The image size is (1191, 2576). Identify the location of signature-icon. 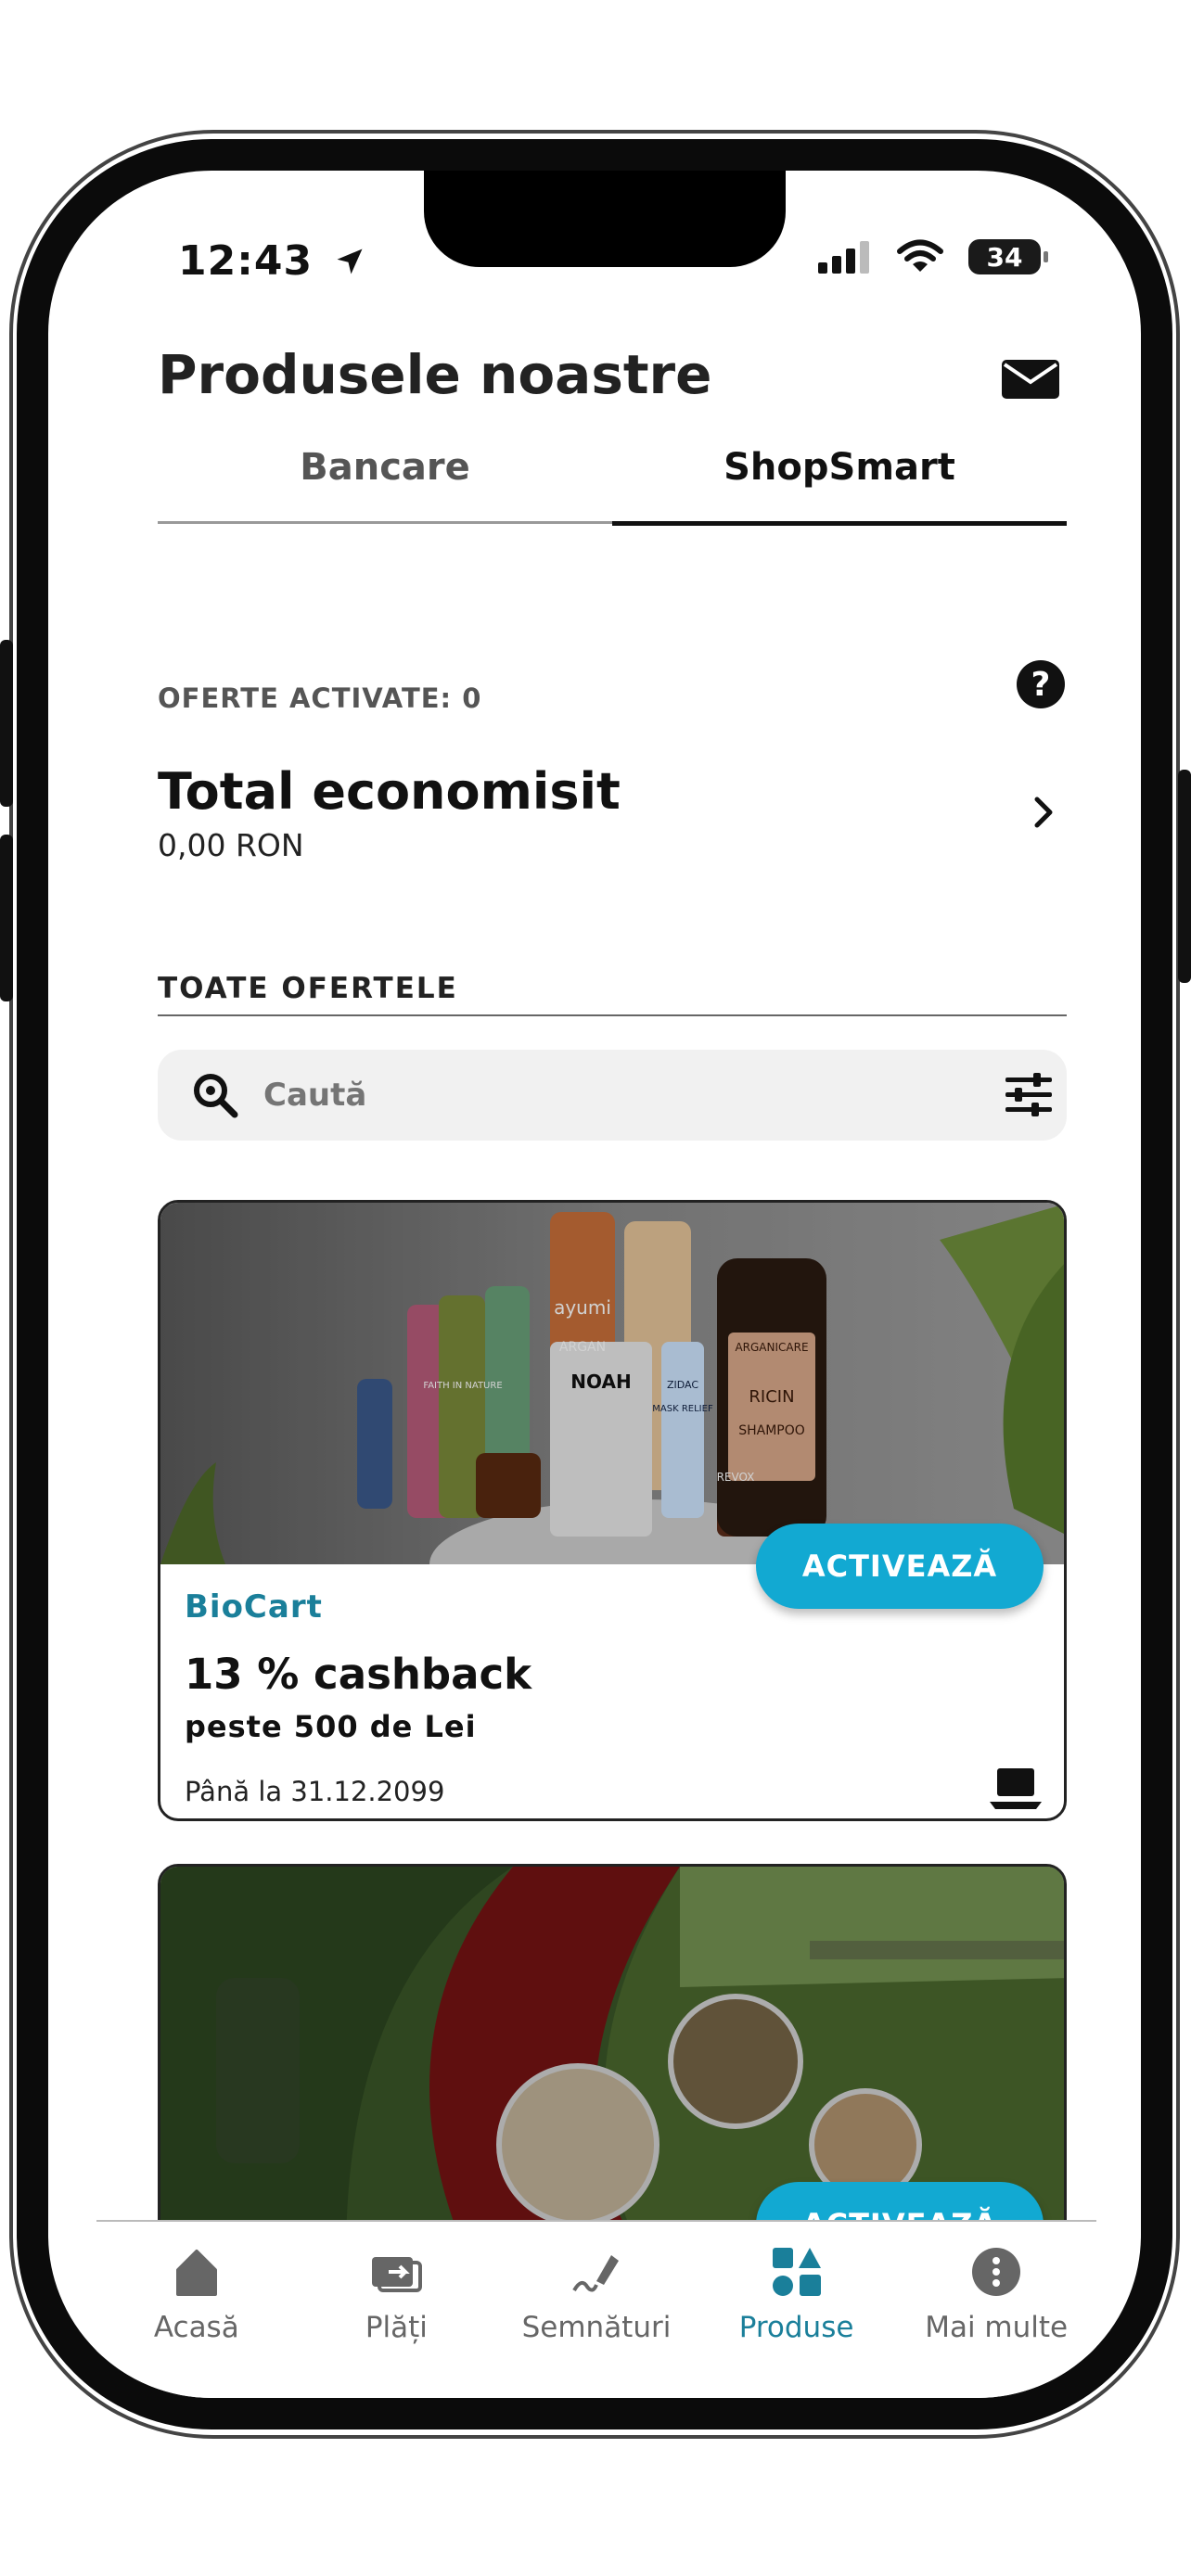
(595, 2273).